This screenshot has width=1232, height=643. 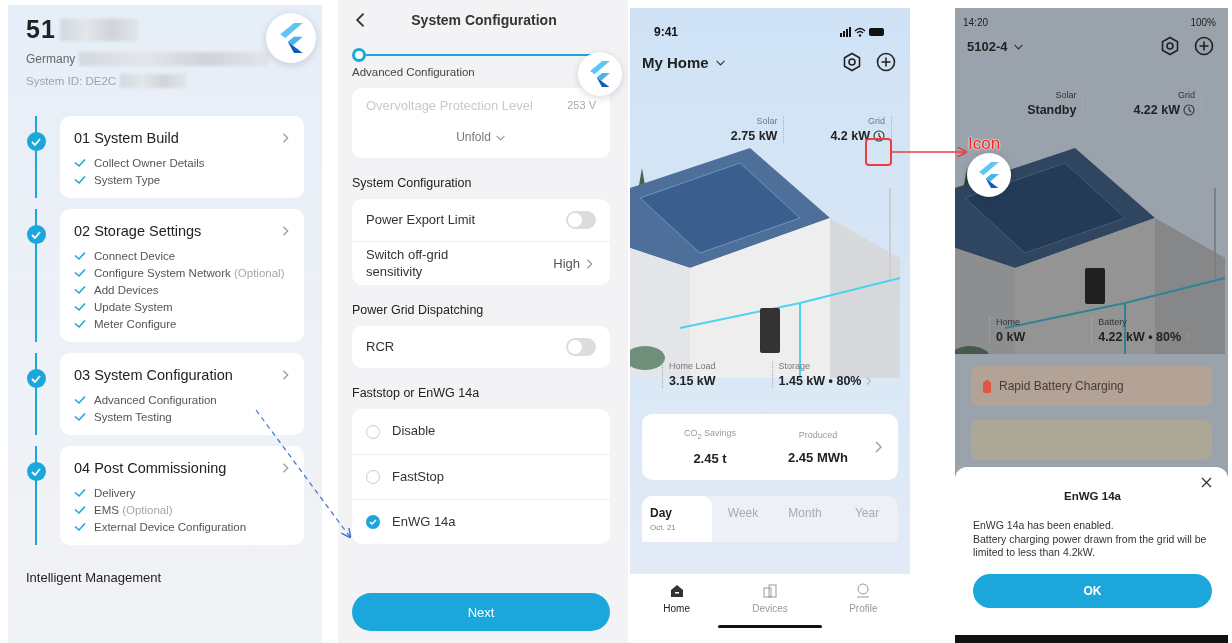 I want to click on section-heading: System Configuration, so click(x=412, y=183).